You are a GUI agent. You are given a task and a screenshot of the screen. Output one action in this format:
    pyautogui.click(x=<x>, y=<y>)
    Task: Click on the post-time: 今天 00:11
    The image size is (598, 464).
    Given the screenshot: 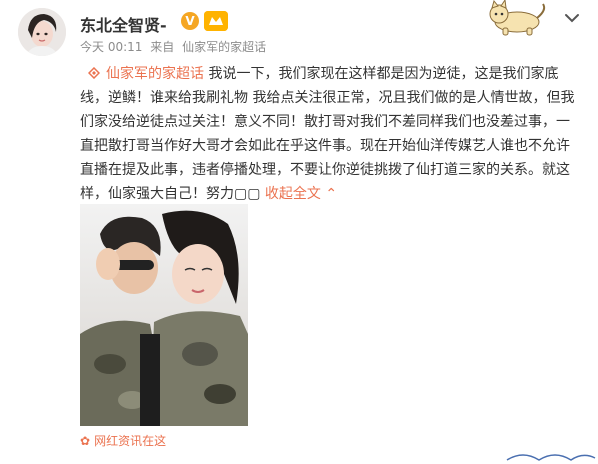 What is the action you would take?
    pyautogui.click(x=111, y=47)
    